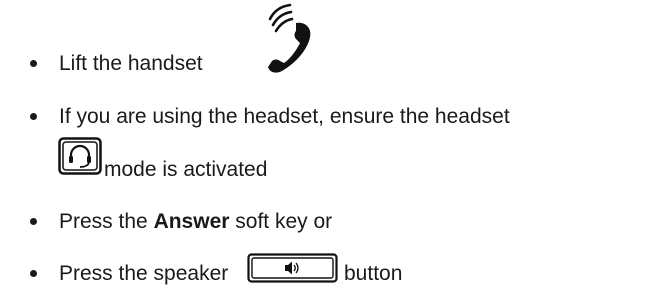 The height and width of the screenshot is (306, 668). Describe the element at coordinates (292, 270) in the screenshot. I see `speaker-key-icon` at that location.